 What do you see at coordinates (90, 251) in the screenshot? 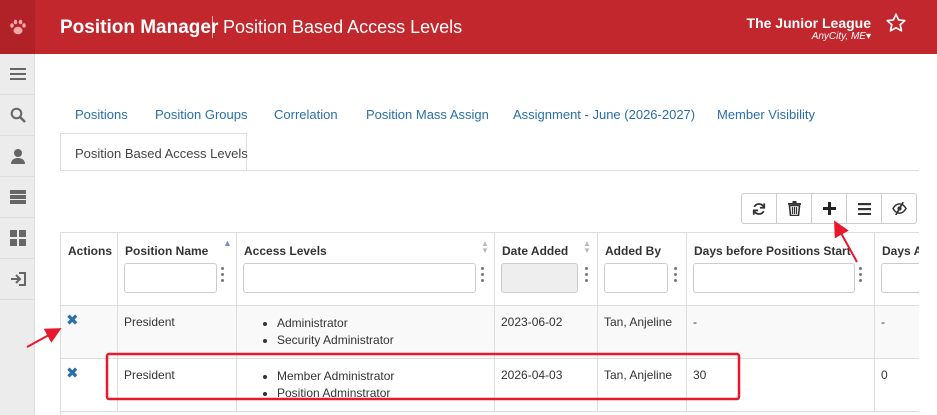
I see `column-label: Actions` at bounding box center [90, 251].